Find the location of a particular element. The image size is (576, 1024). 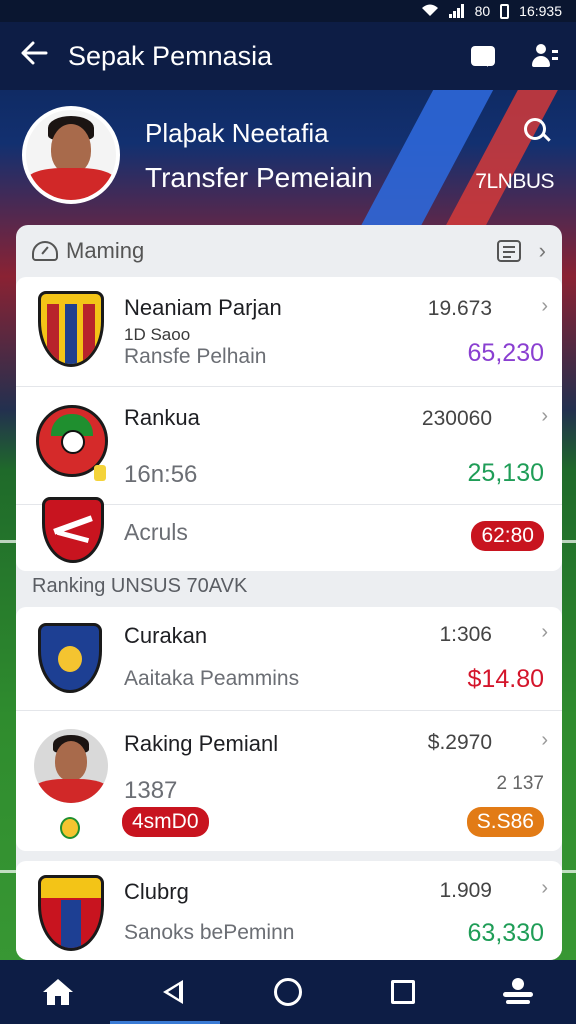

triangle-back-icon is located at coordinates (172, 992).